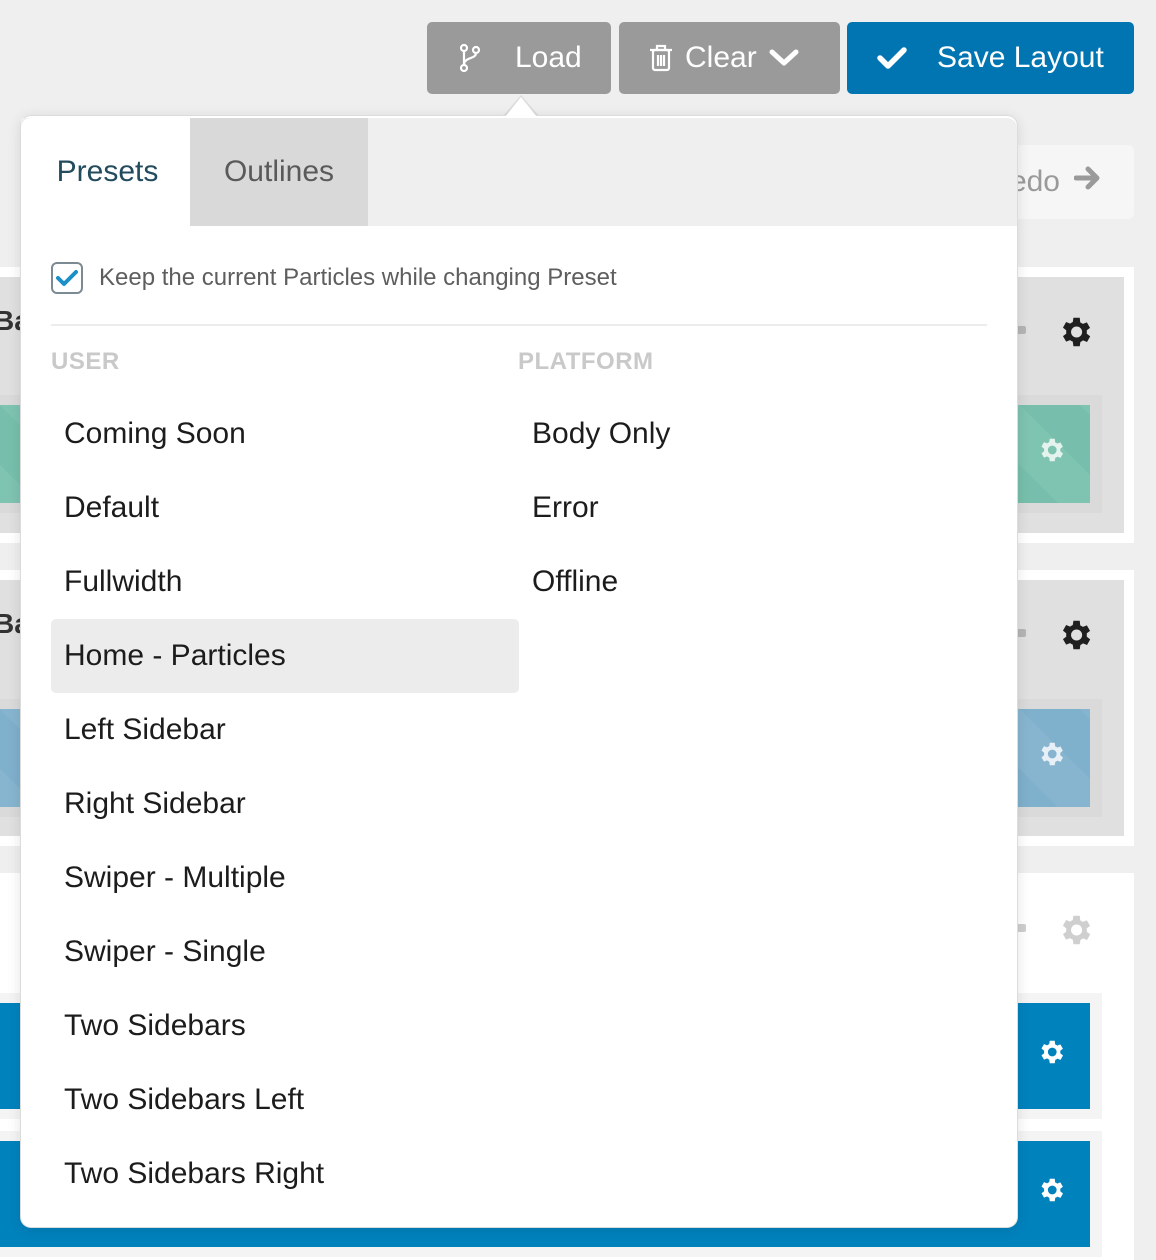  I want to click on checkmark-icon, so click(67, 278).